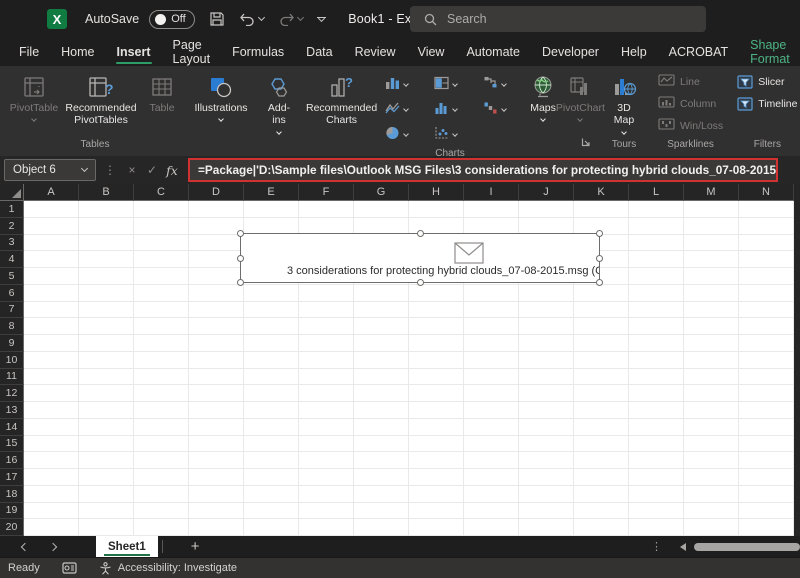  I want to click on grid-cell-b3, so click(106, 243).